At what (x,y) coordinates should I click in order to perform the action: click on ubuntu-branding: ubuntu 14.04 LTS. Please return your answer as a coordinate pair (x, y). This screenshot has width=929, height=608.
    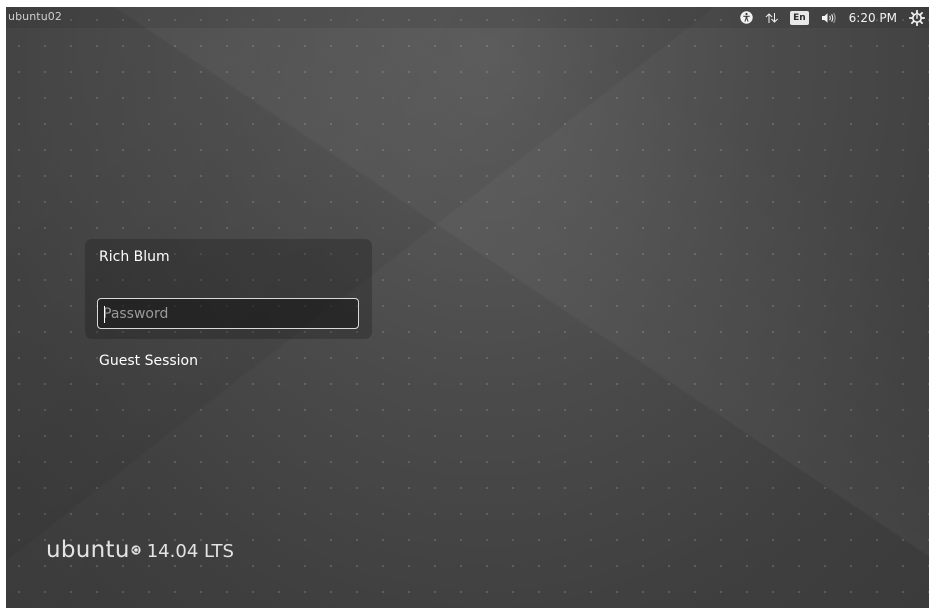
    Looking at the image, I should click on (140, 550).